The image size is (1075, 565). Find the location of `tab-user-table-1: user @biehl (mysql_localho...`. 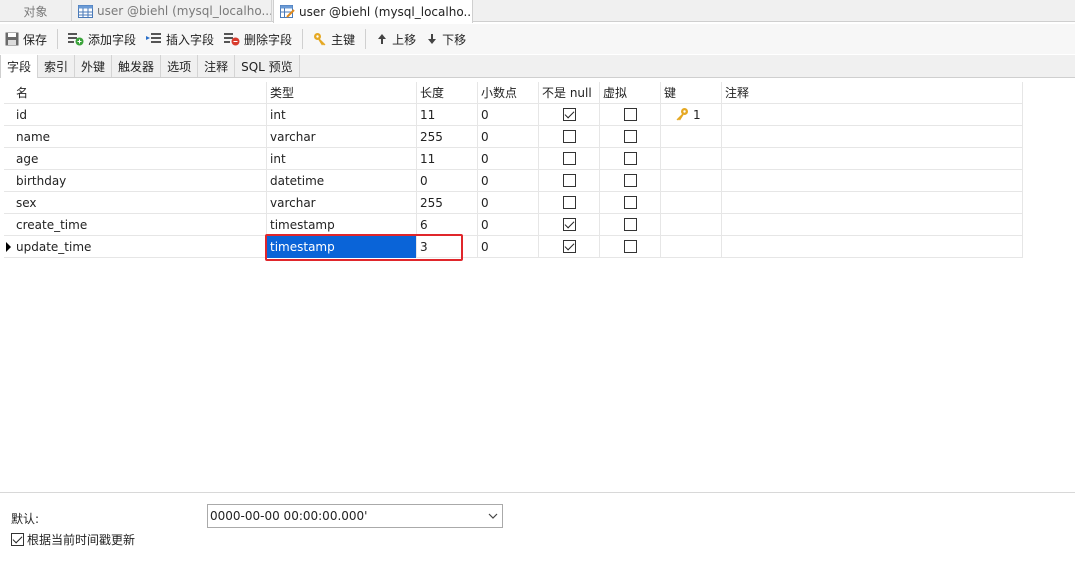

tab-user-table-1: user @biehl (mysql_localho... is located at coordinates (172, 11).